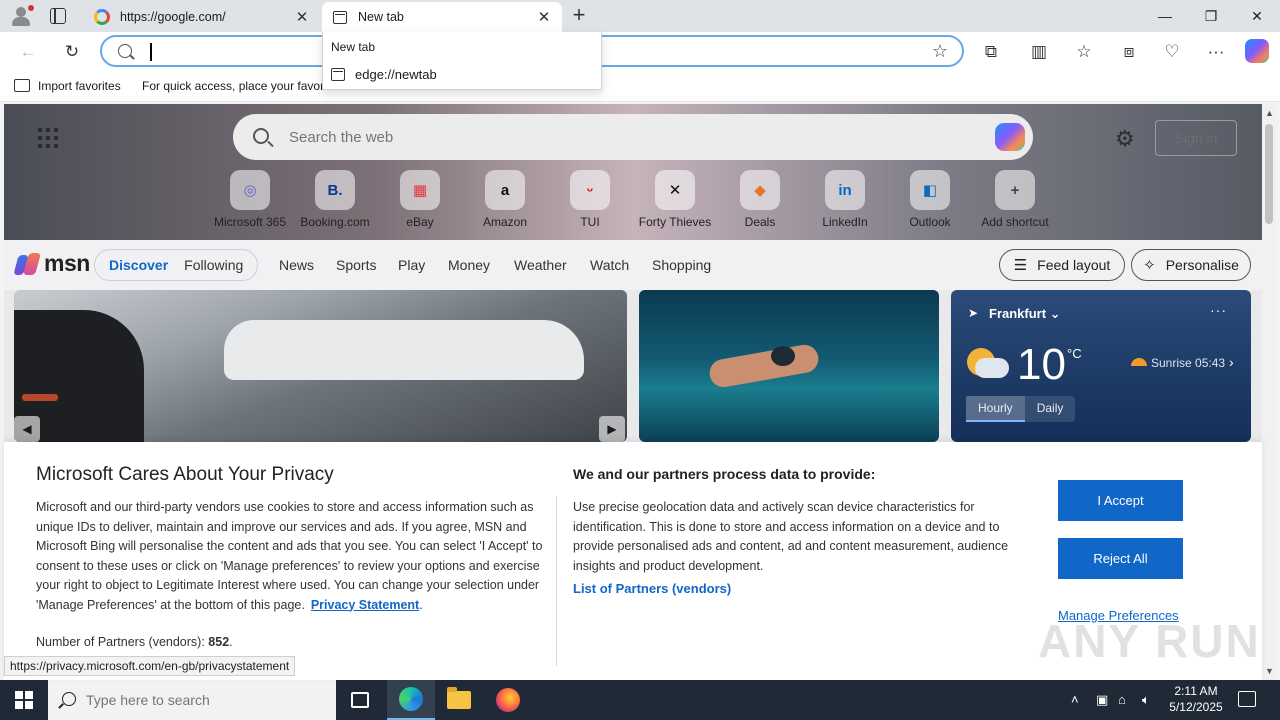 This screenshot has width=1280, height=720. What do you see at coordinates (1211, 16) in the screenshot?
I see `restore-button: ❐` at bounding box center [1211, 16].